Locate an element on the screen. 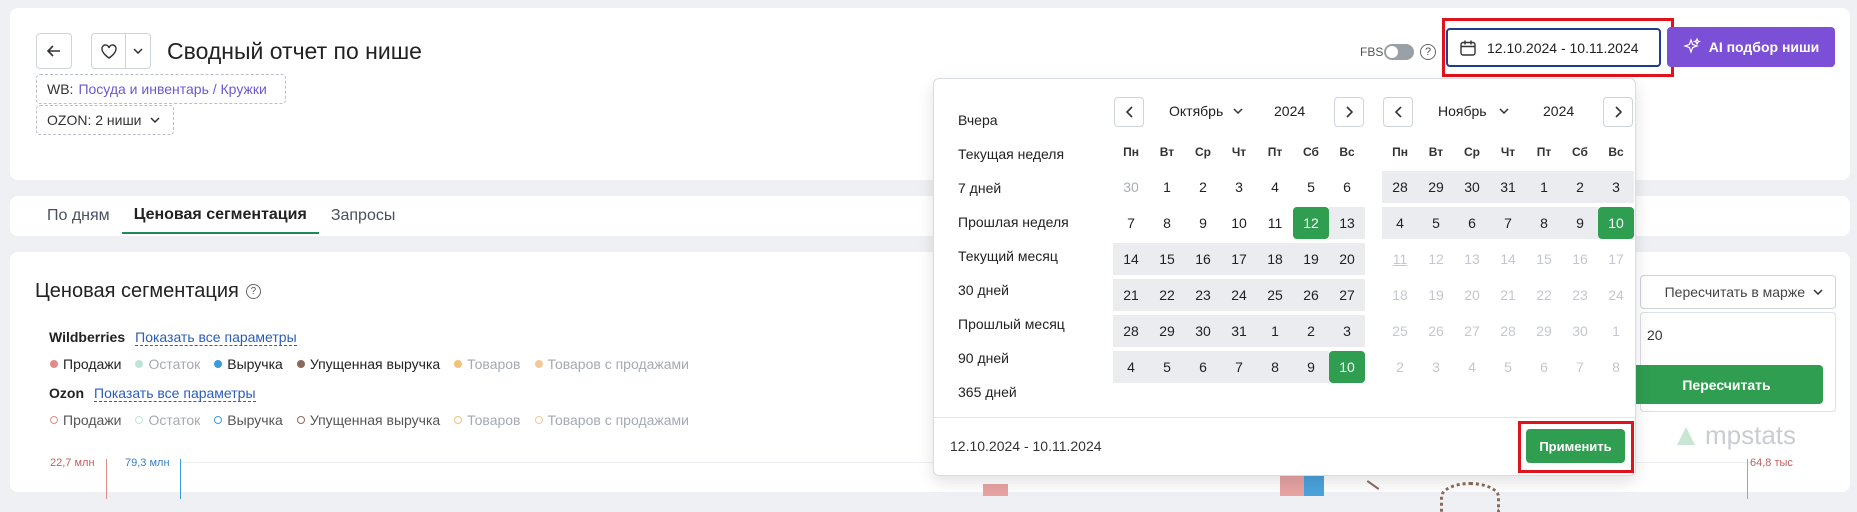 The height and width of the screenshot is (512, 1857). month-select: Ноябрь is located at coordinates (1473, 111).